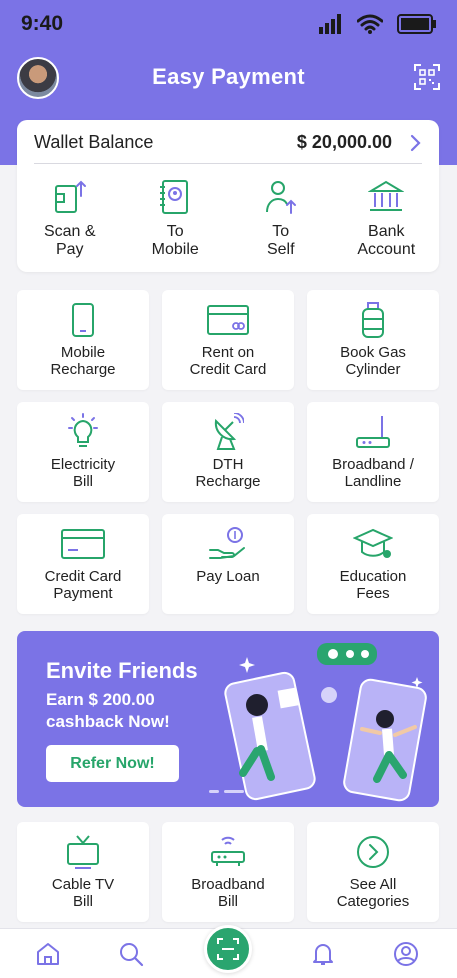 This screenshot has height=978, width=457. What do you see at coordinates (83, 361) in the screenshot?
I see `service-label: Mobile Recharge` at bounding box center [83, 361].